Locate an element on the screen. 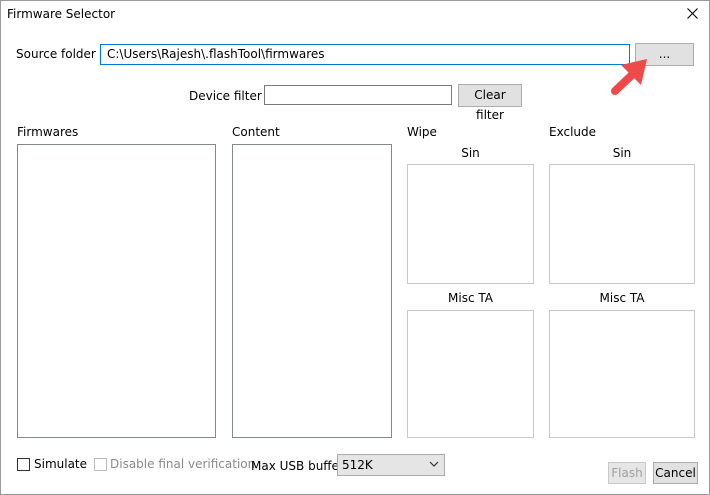 This screenshot has width=710, height=495. content-header: Content is located at coordinates (256, 132).